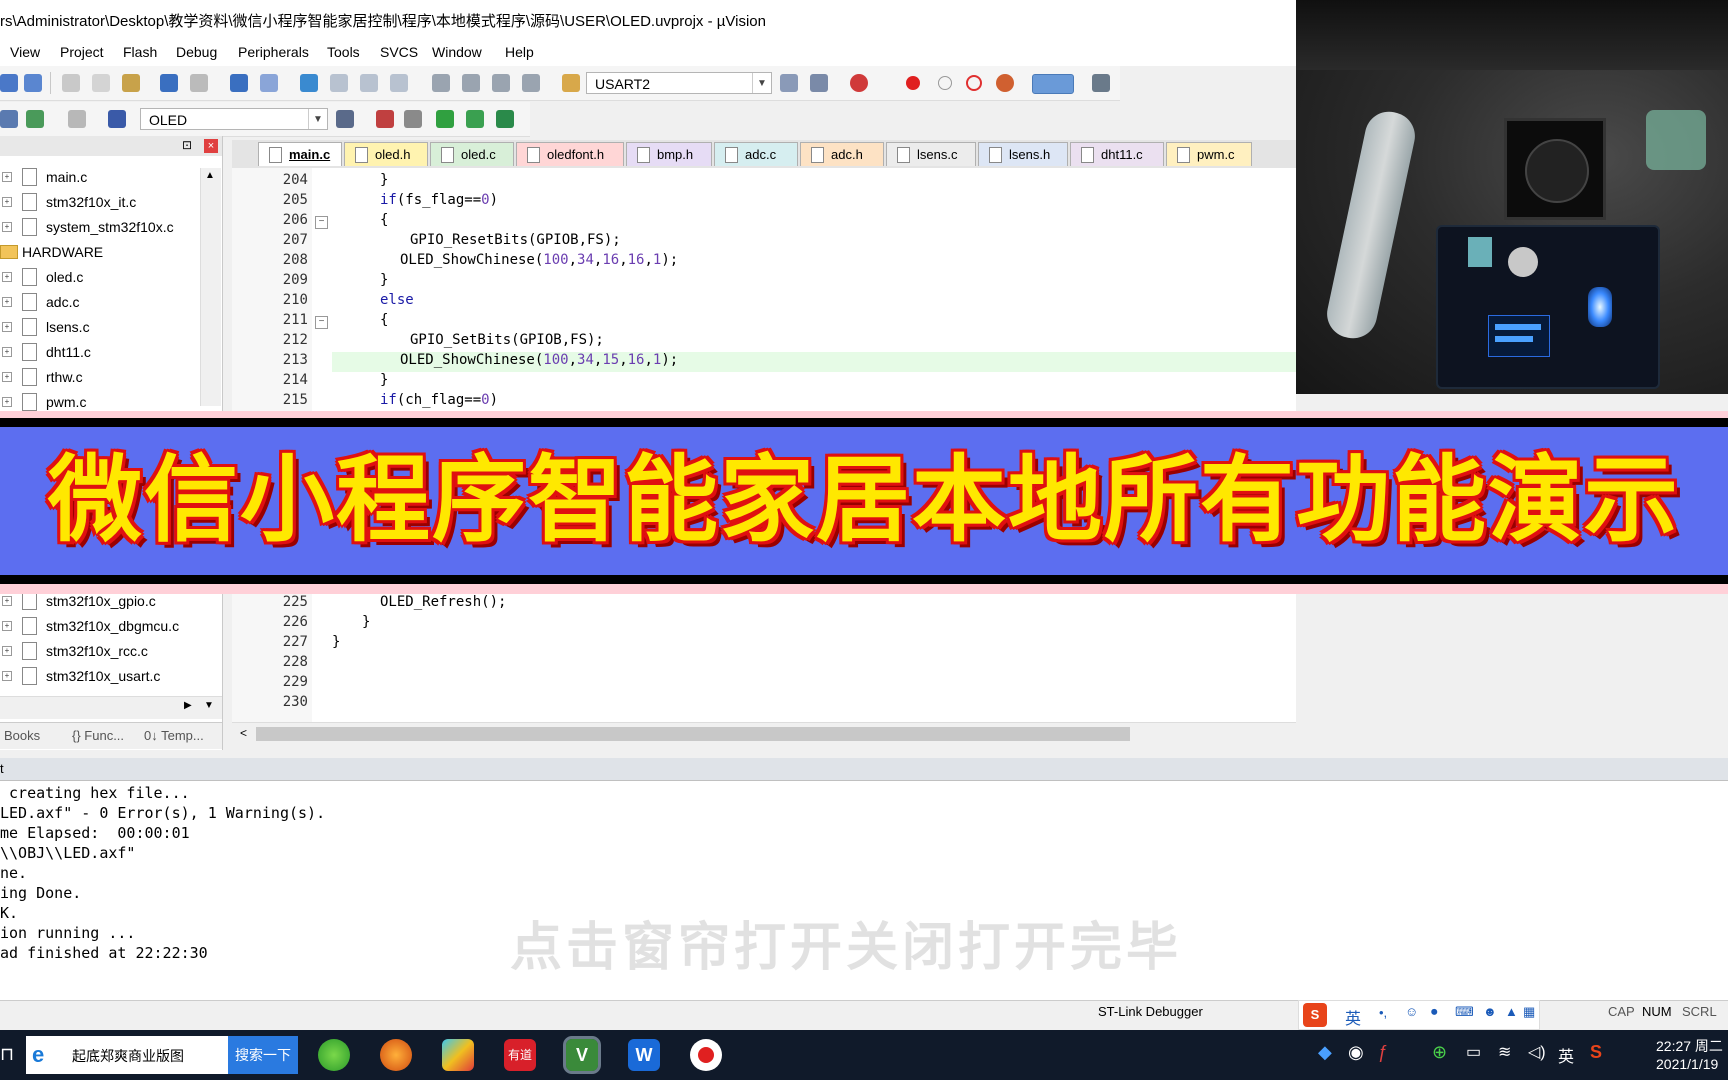  What do you see at coordinates (234, 119) in the screenshot?
I see `target-combo: OLED ▼` at bounding box center [234, 119].